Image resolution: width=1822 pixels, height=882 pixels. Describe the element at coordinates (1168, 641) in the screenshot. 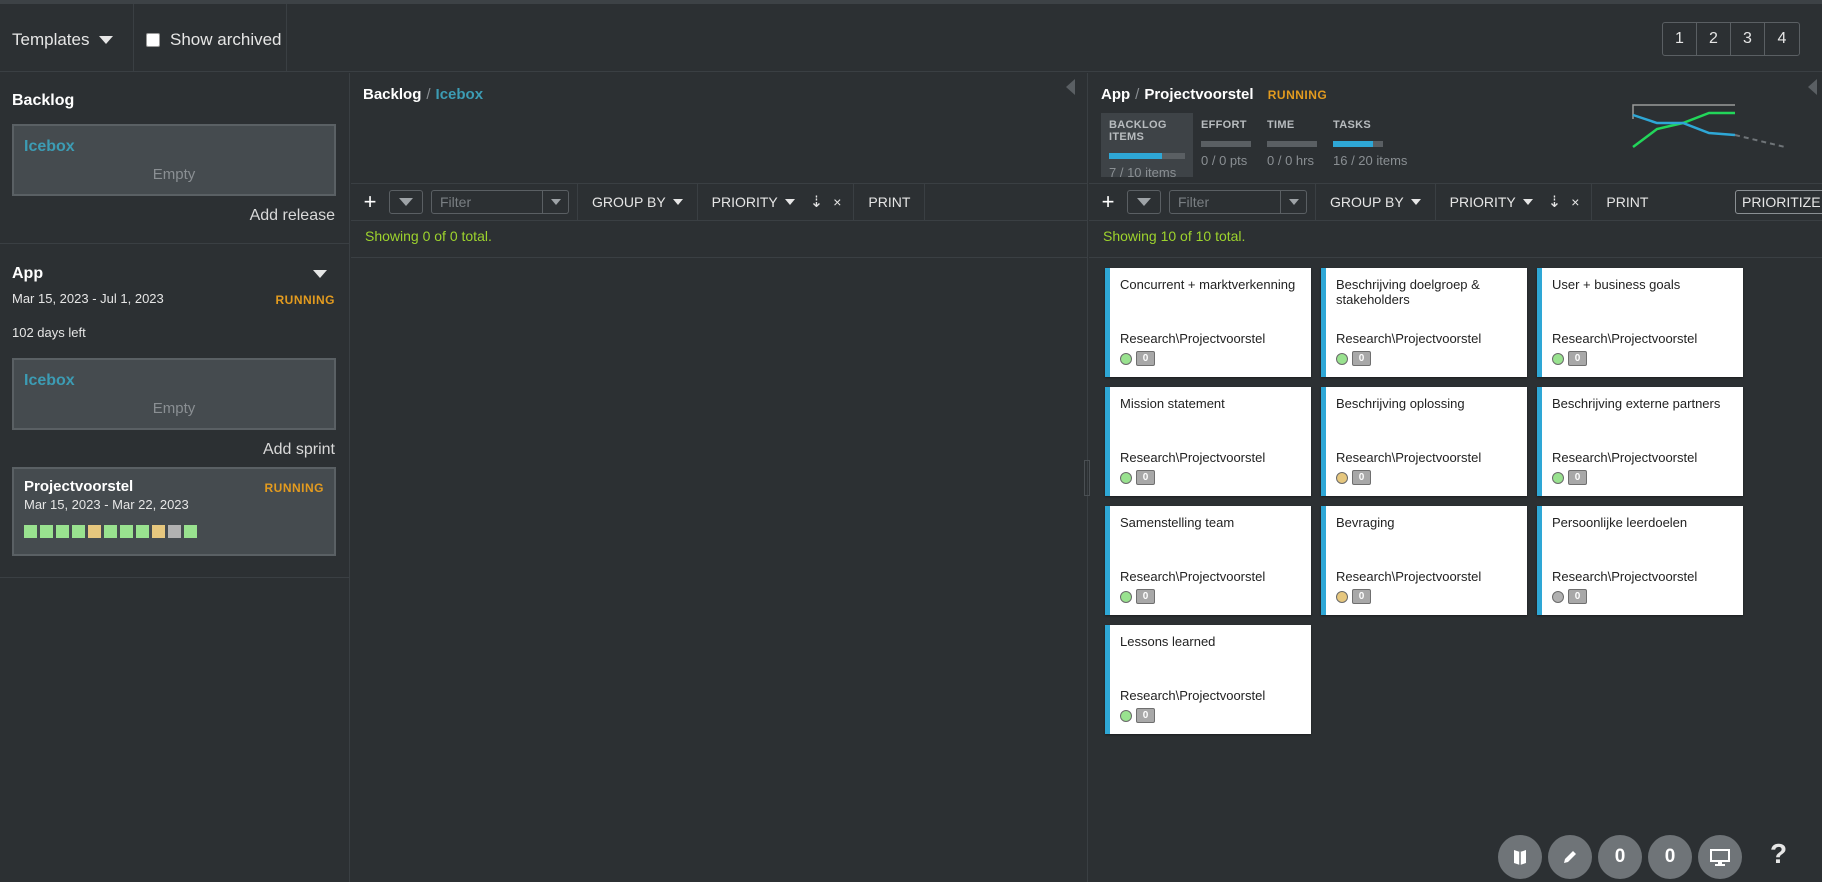

I see `card-title: Lessons learned` at that location.